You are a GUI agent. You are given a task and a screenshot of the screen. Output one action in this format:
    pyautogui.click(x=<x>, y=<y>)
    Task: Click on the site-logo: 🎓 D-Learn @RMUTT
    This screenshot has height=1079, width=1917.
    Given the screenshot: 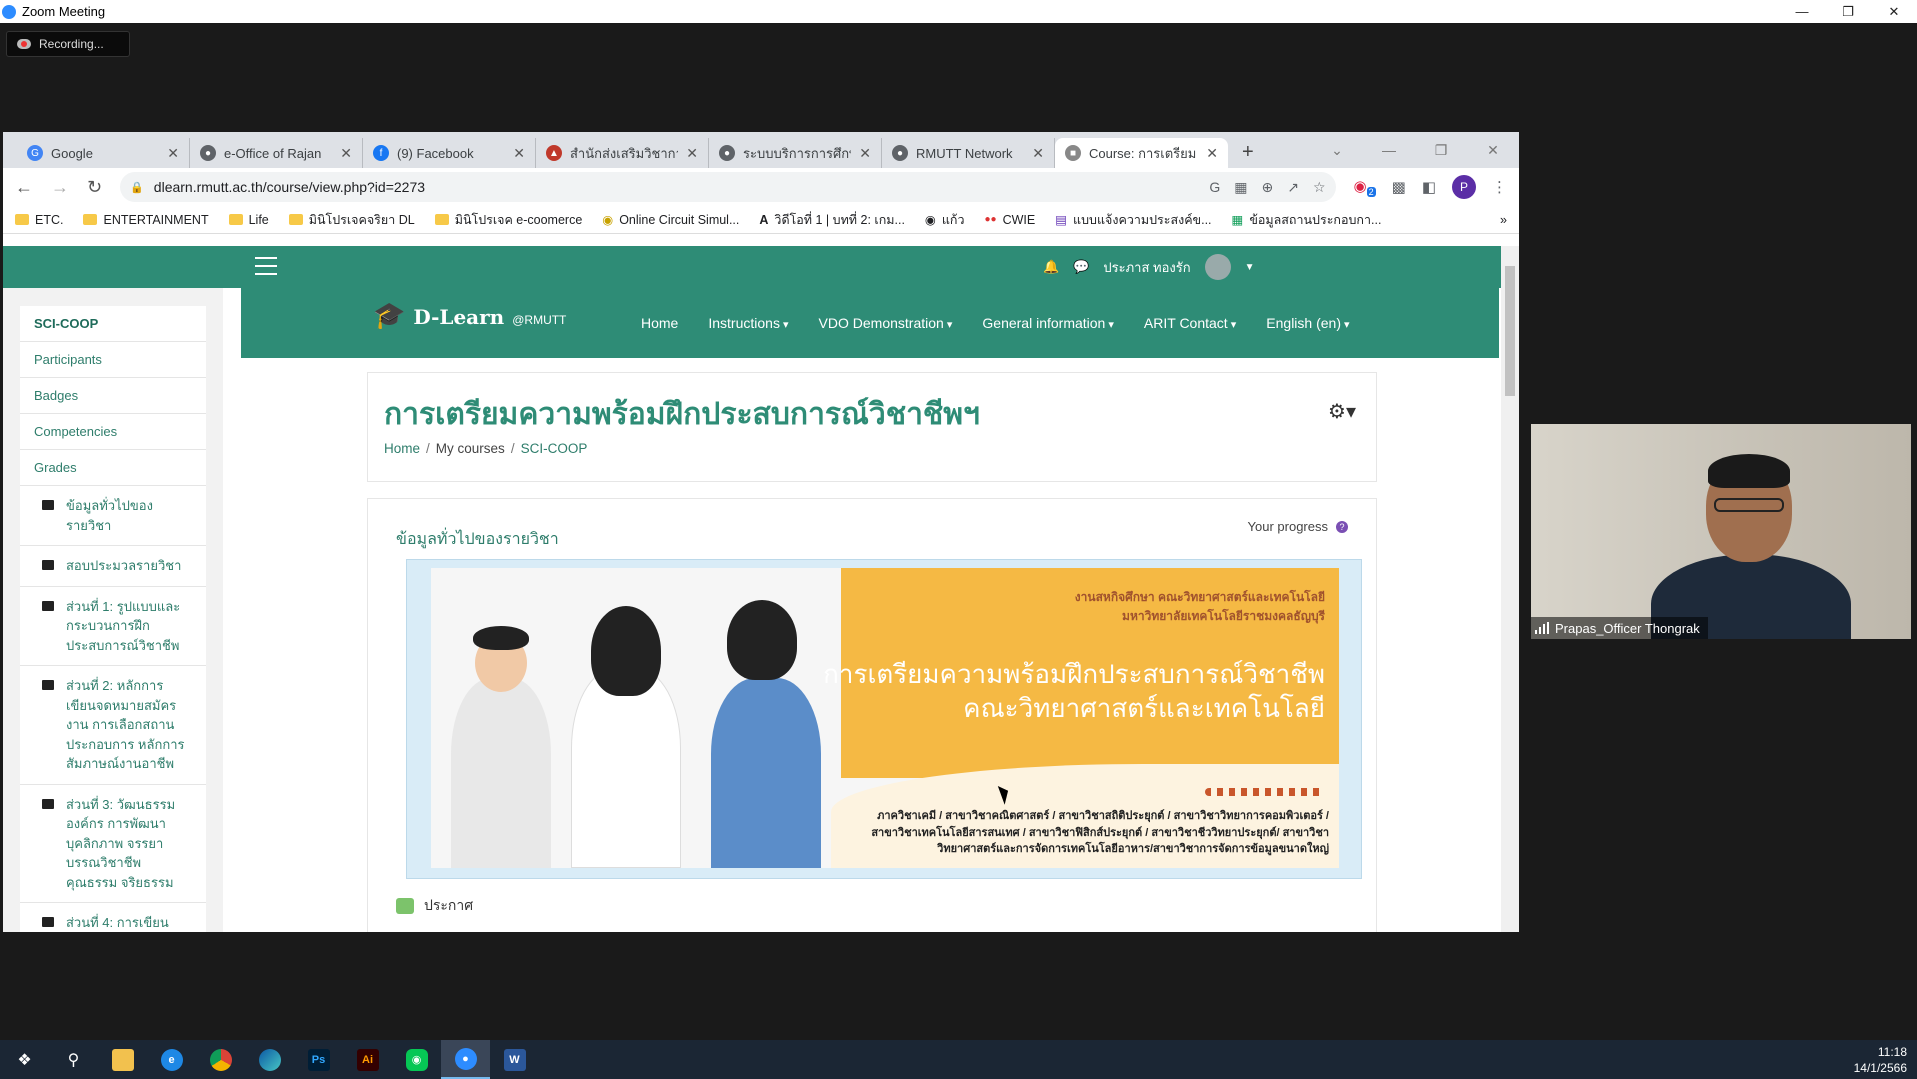 What is the action you would take?
    pyautogui.click(x=469, y=315)
    